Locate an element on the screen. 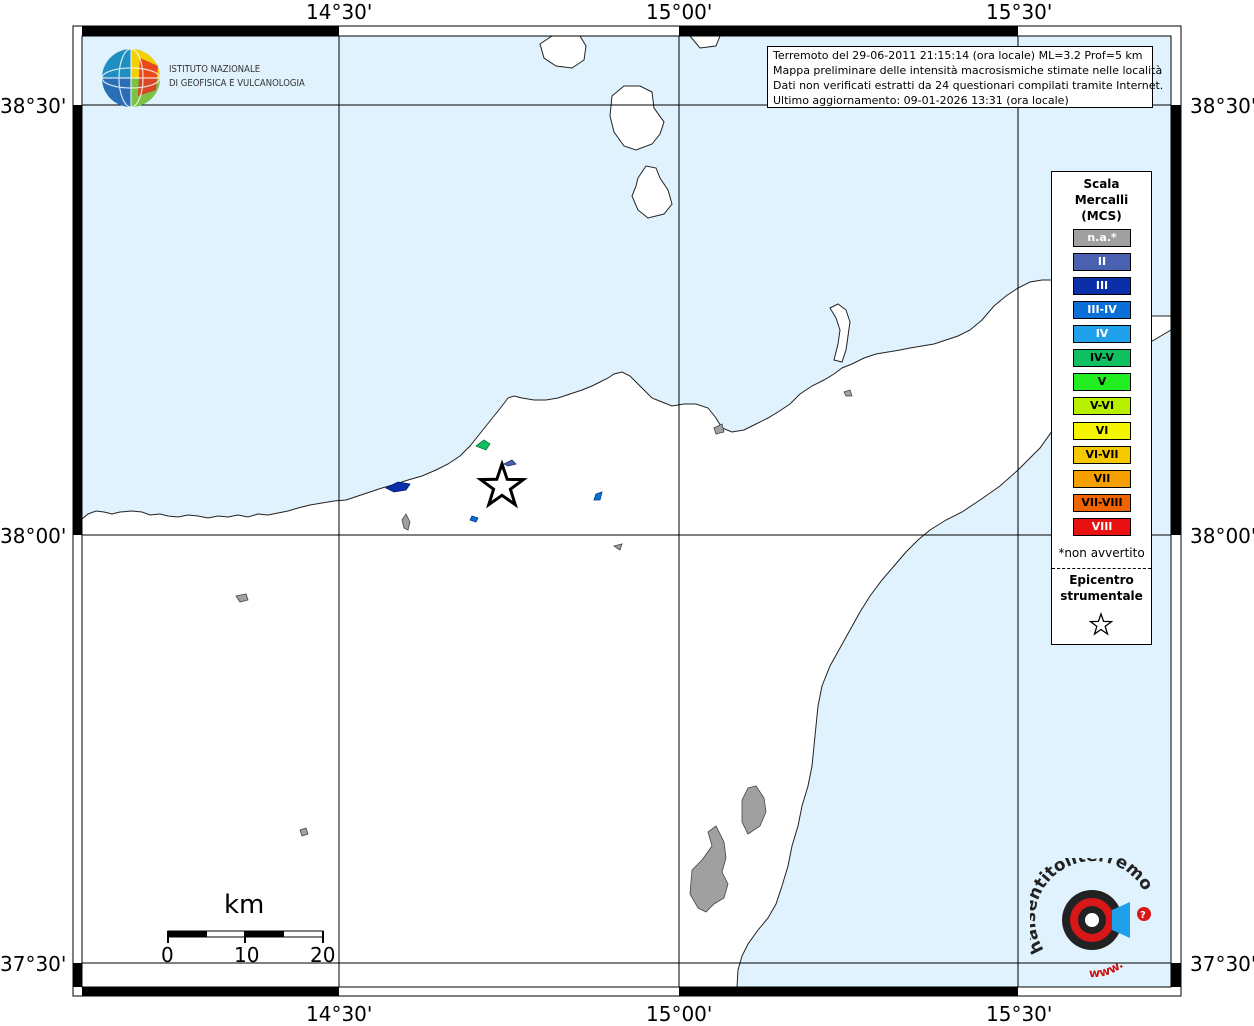 Image resolution: width=1254 pixels, height=1026 pixels. legend-swatch: V-VI is located at coordinates (1102, 406).